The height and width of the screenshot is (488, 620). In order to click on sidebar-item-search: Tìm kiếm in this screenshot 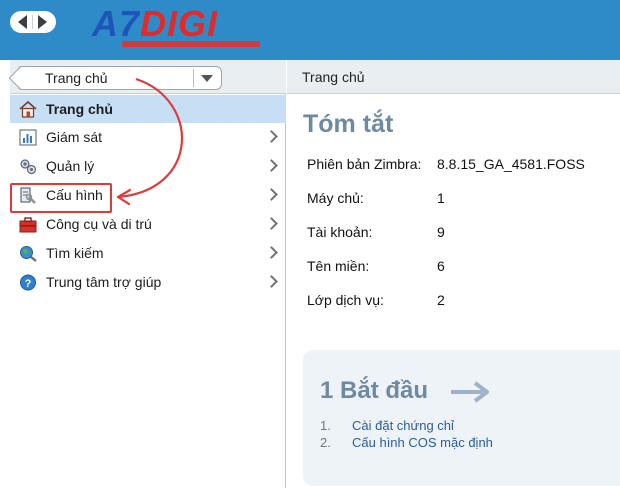, I will do `click(148, 253)`.